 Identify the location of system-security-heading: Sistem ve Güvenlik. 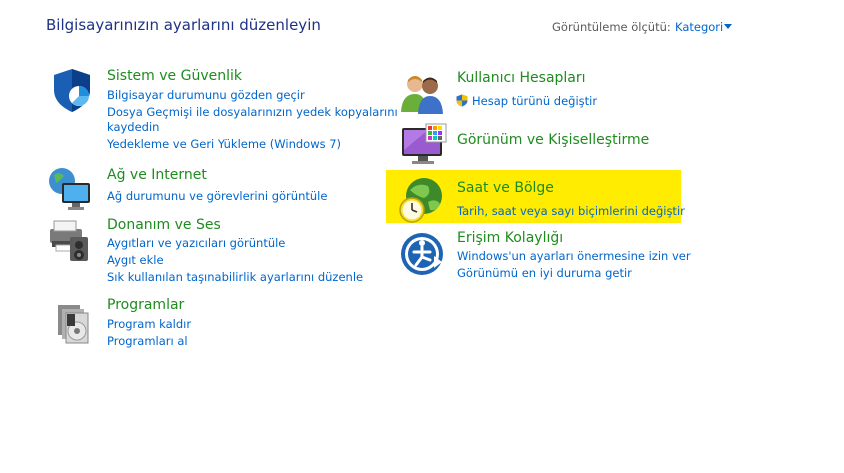
(174, 76).